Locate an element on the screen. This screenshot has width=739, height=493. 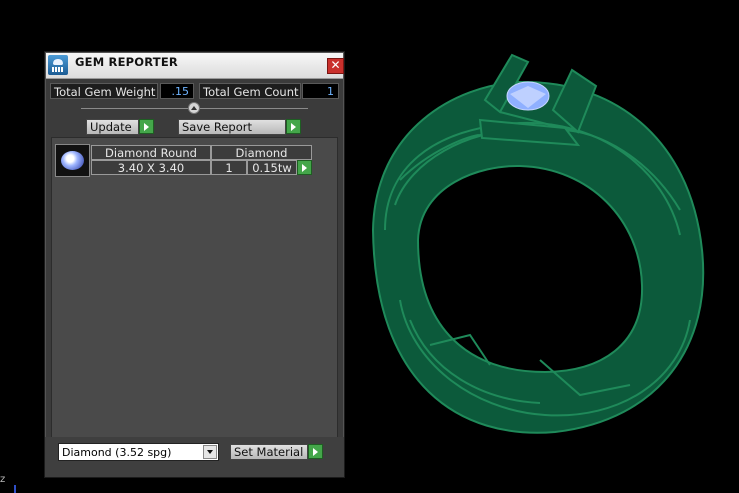
axis-label: z is located at coordinates (3, 479).